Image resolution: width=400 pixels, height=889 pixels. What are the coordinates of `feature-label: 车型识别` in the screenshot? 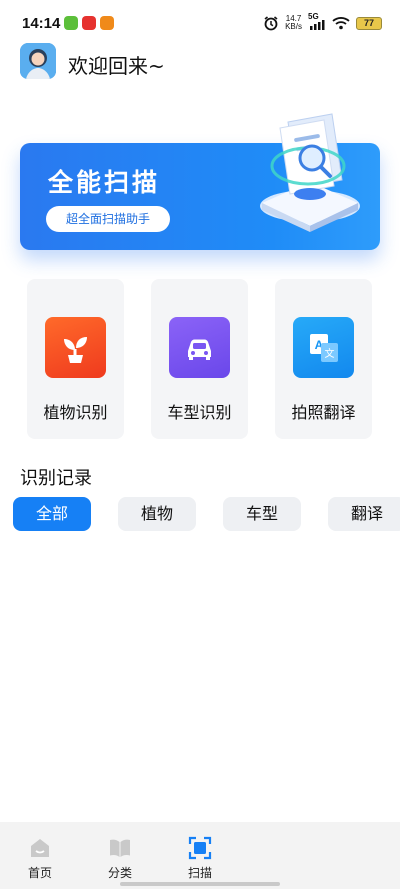 It's located at (199, 412).